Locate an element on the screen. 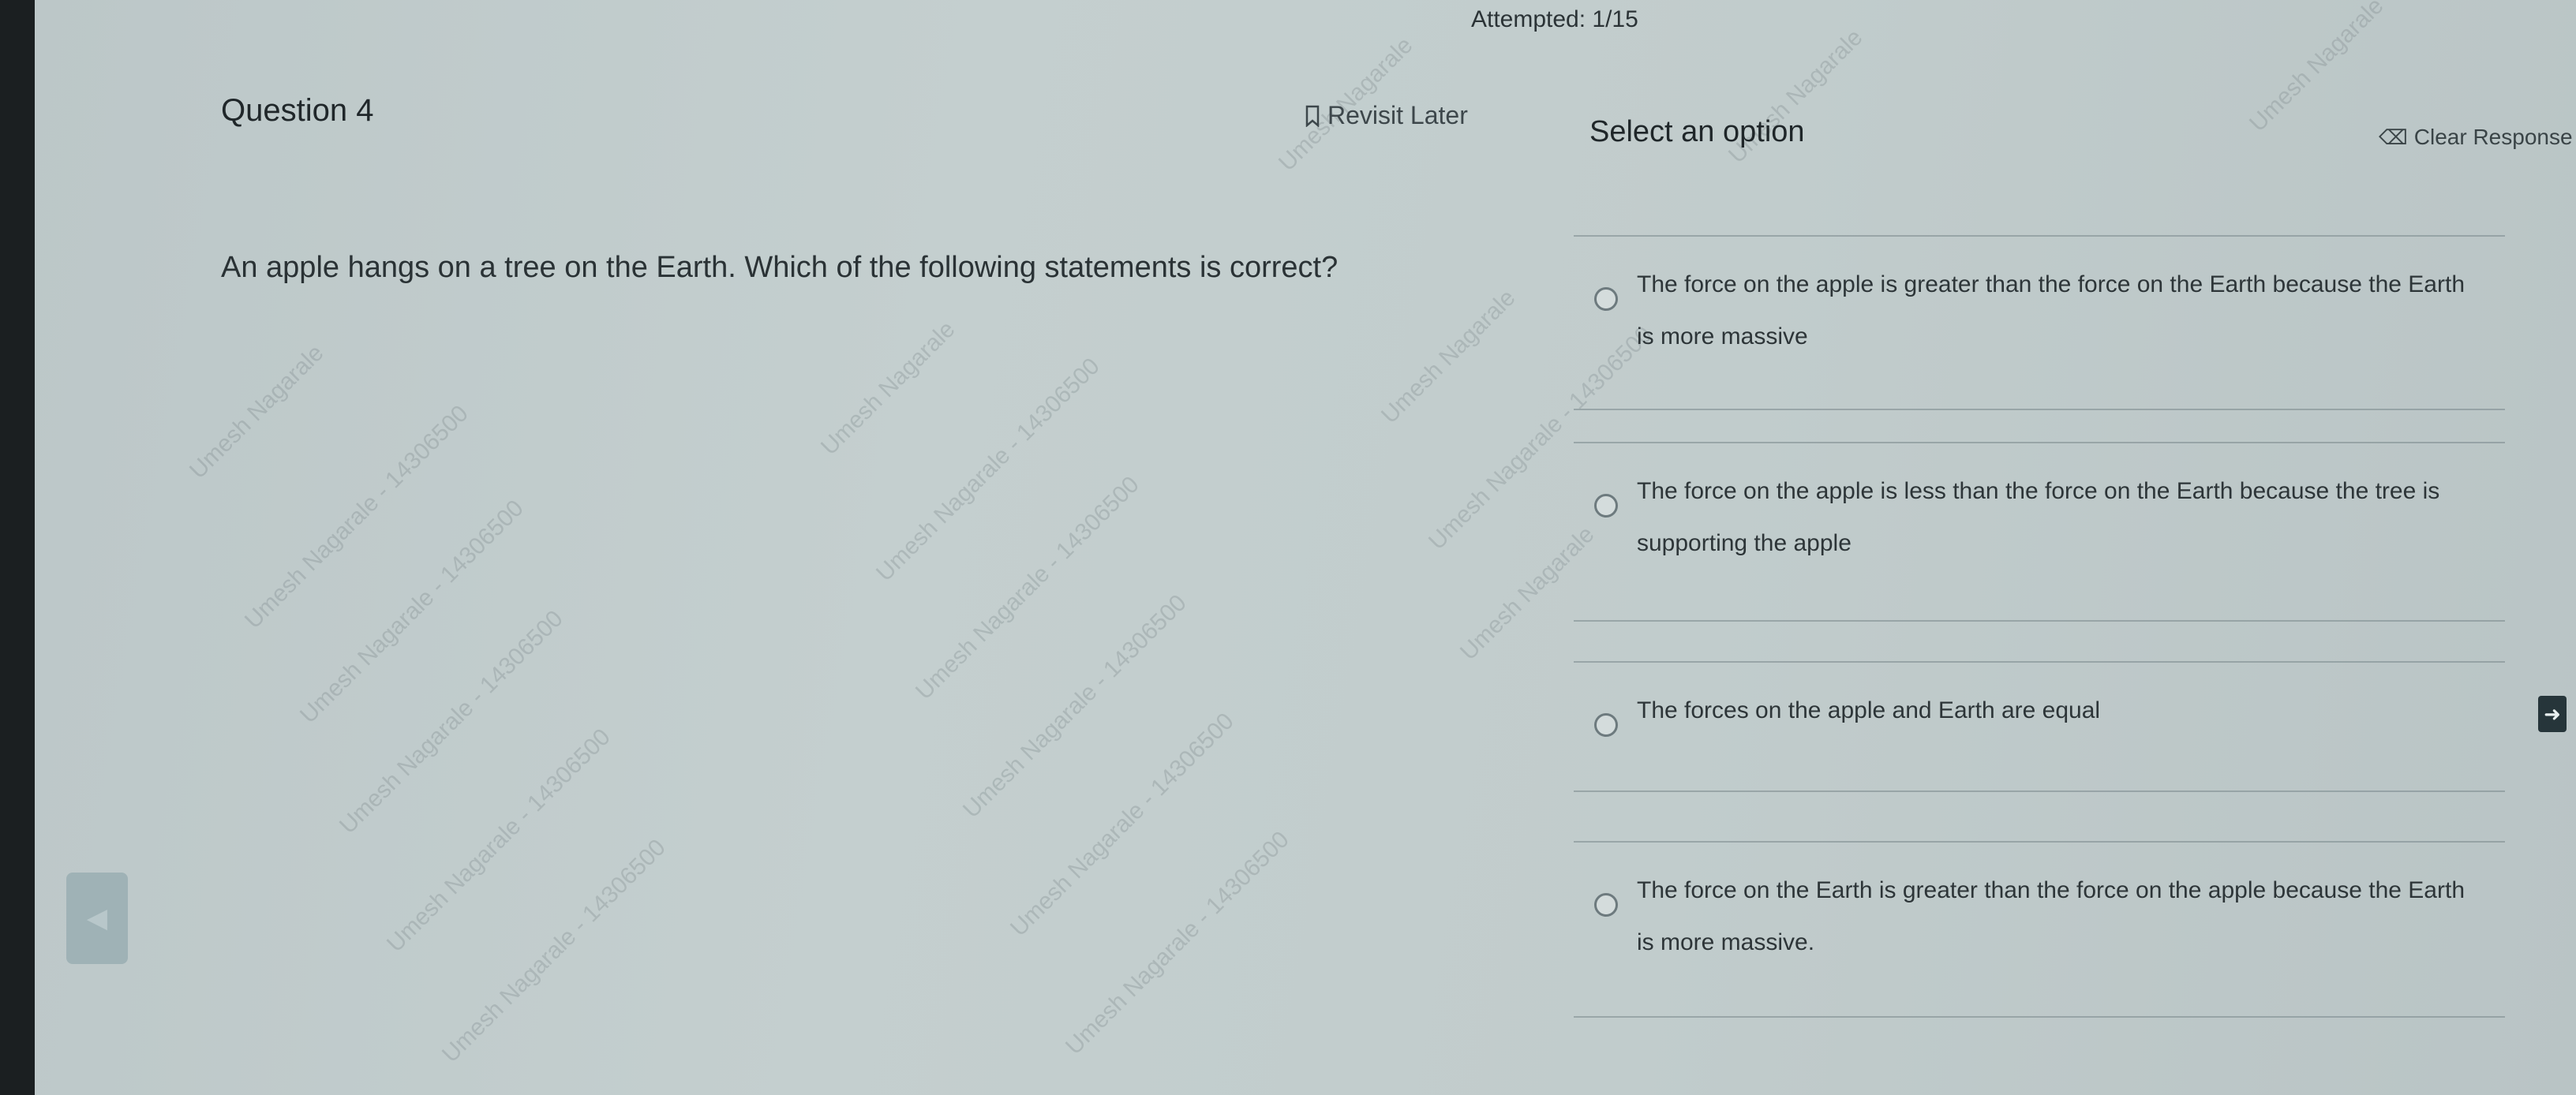 This screenshot has height=1095, width=2576. attempted-counter: Attempted: 1/15 is located at coordinates (1554, 19).